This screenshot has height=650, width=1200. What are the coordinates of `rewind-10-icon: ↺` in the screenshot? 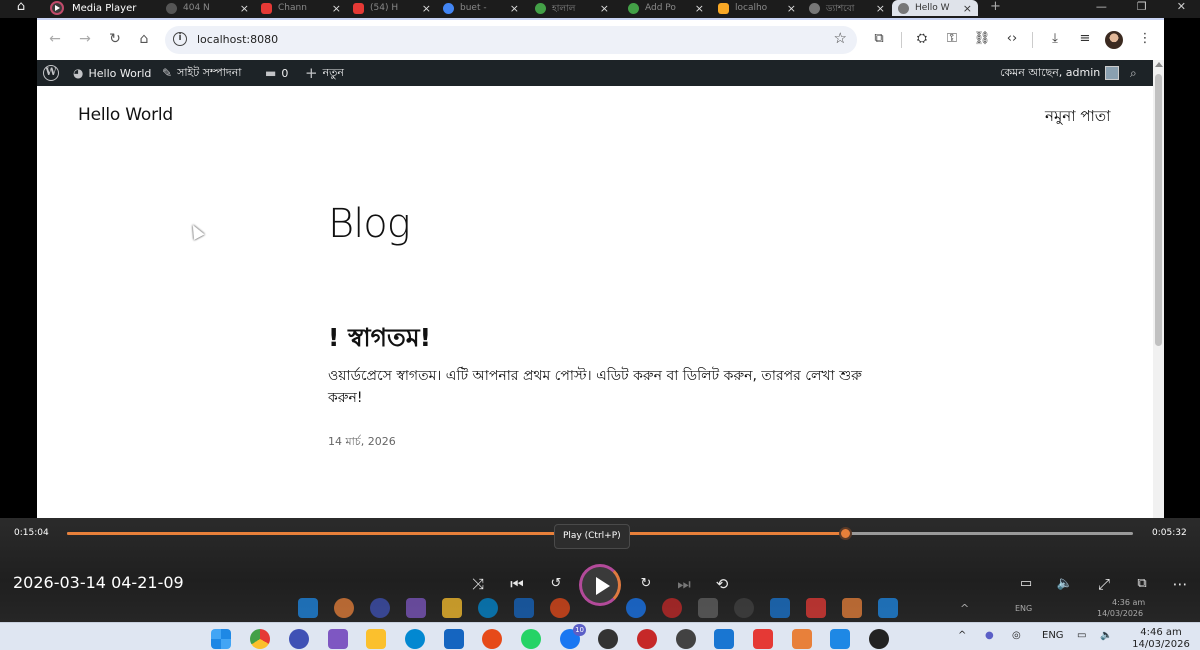 It's located at (556, 584).